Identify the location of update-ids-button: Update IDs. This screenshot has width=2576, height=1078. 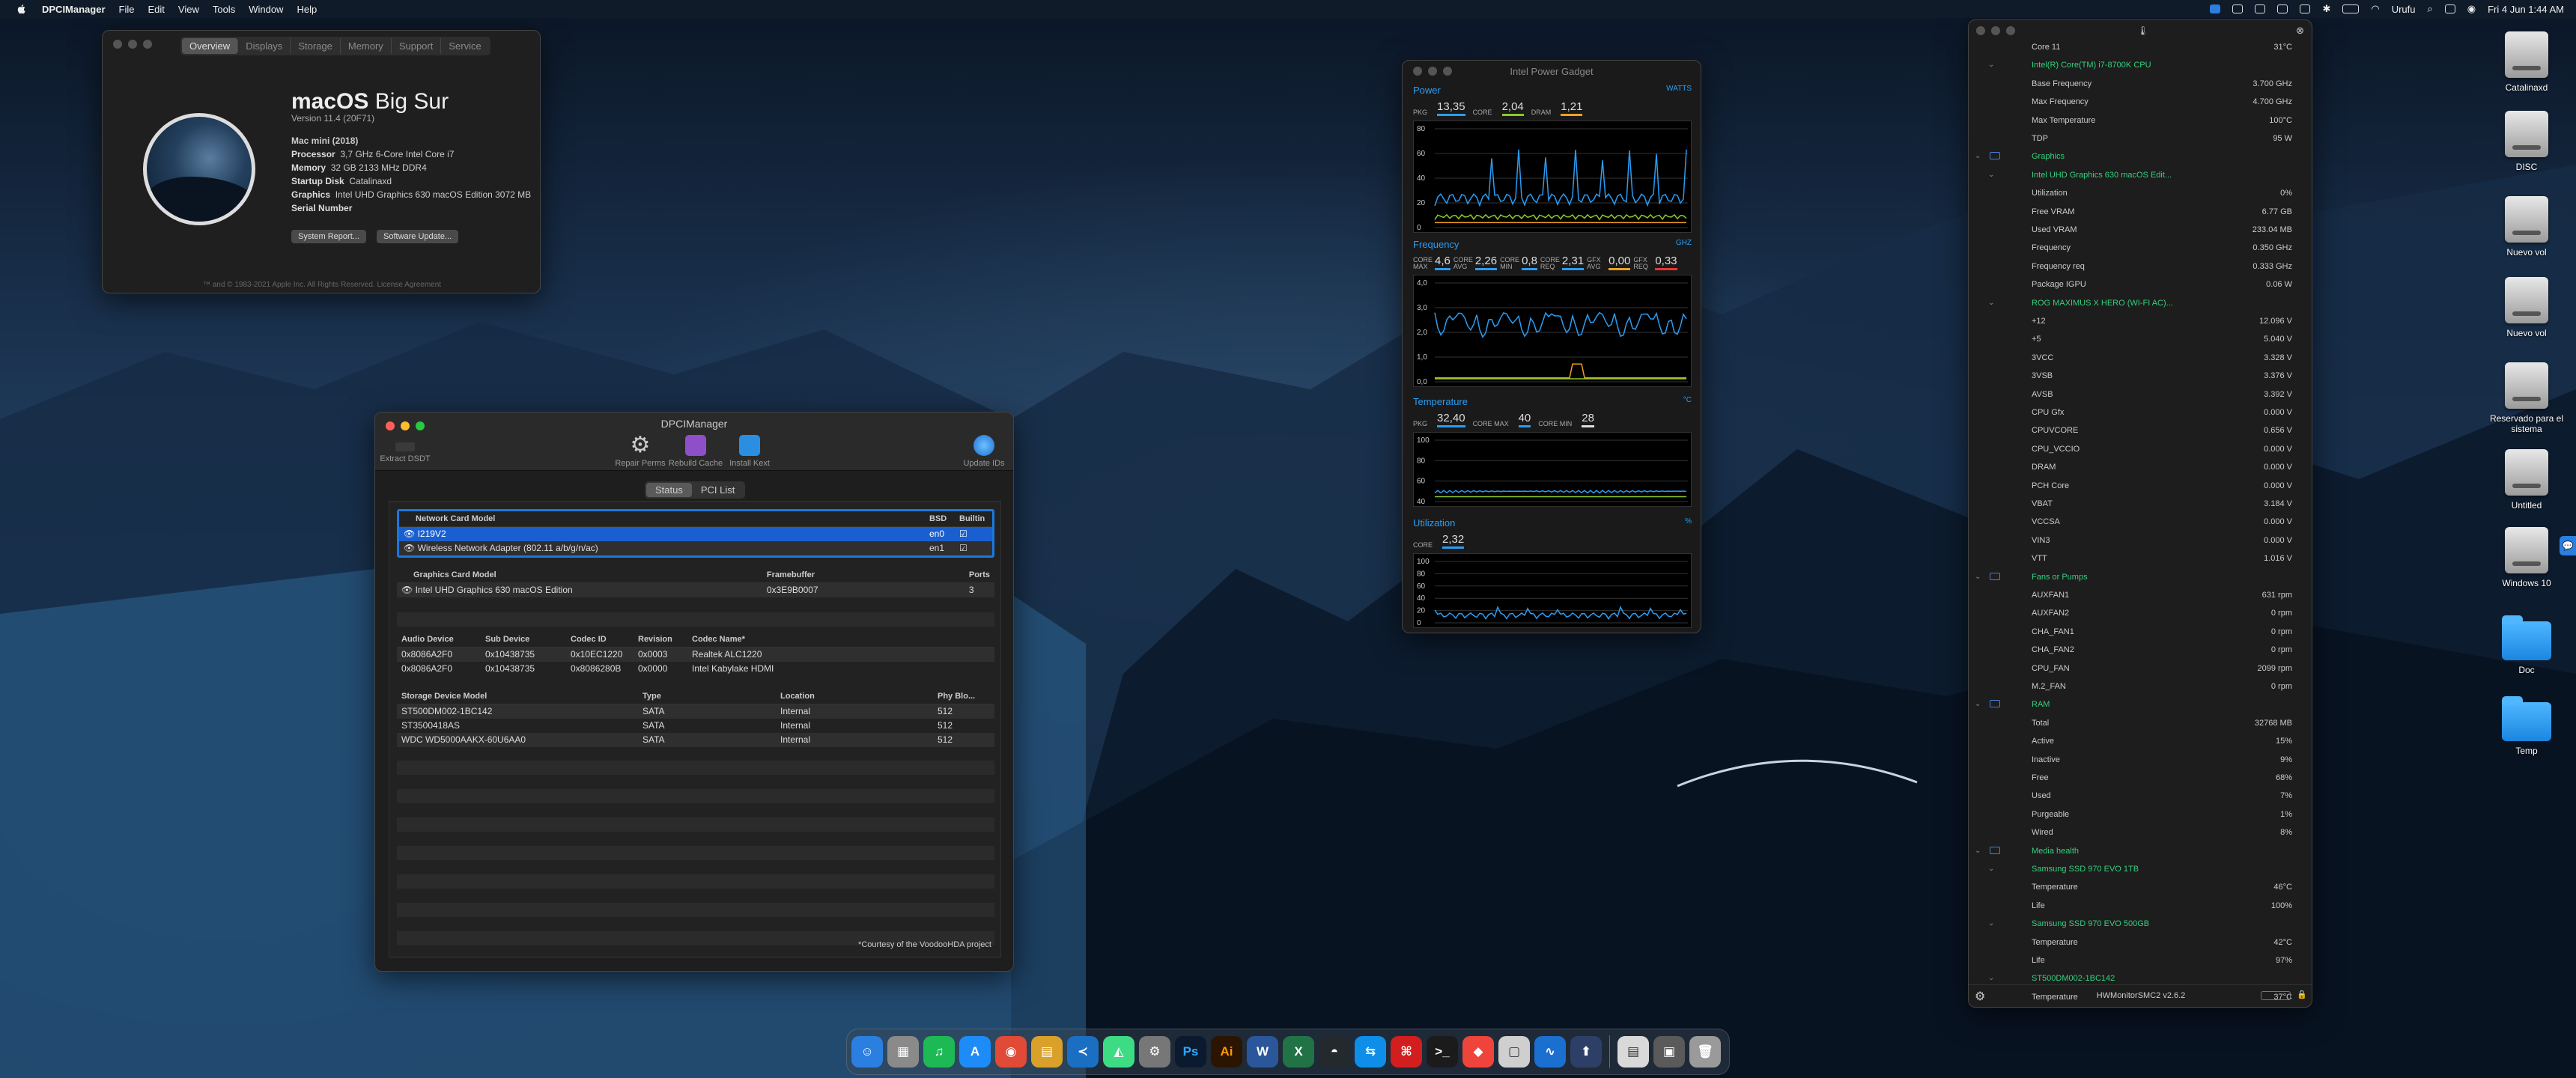
(984, 451).